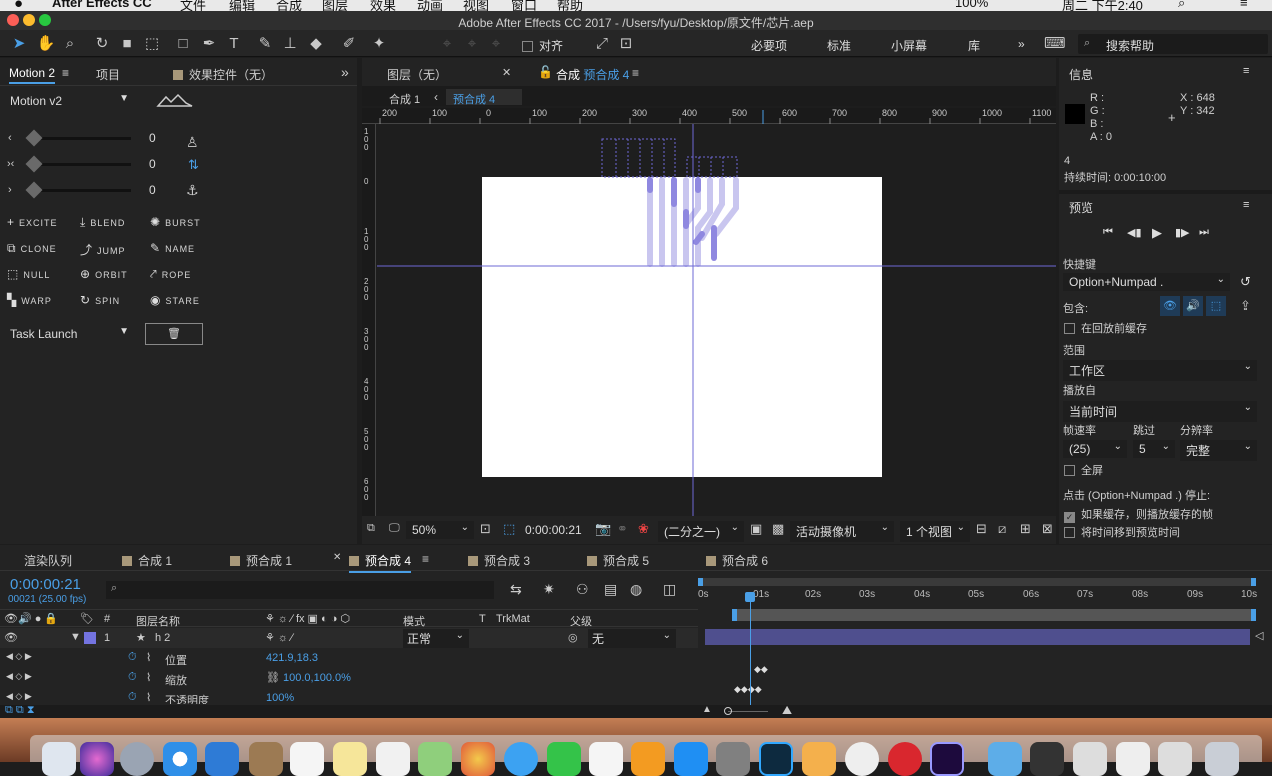 This screenshot has width=1272, height=776. Describe the element at coordinates (273, 677) in the screenshot. I see `constrain-link-icon: ⛓` at that location.